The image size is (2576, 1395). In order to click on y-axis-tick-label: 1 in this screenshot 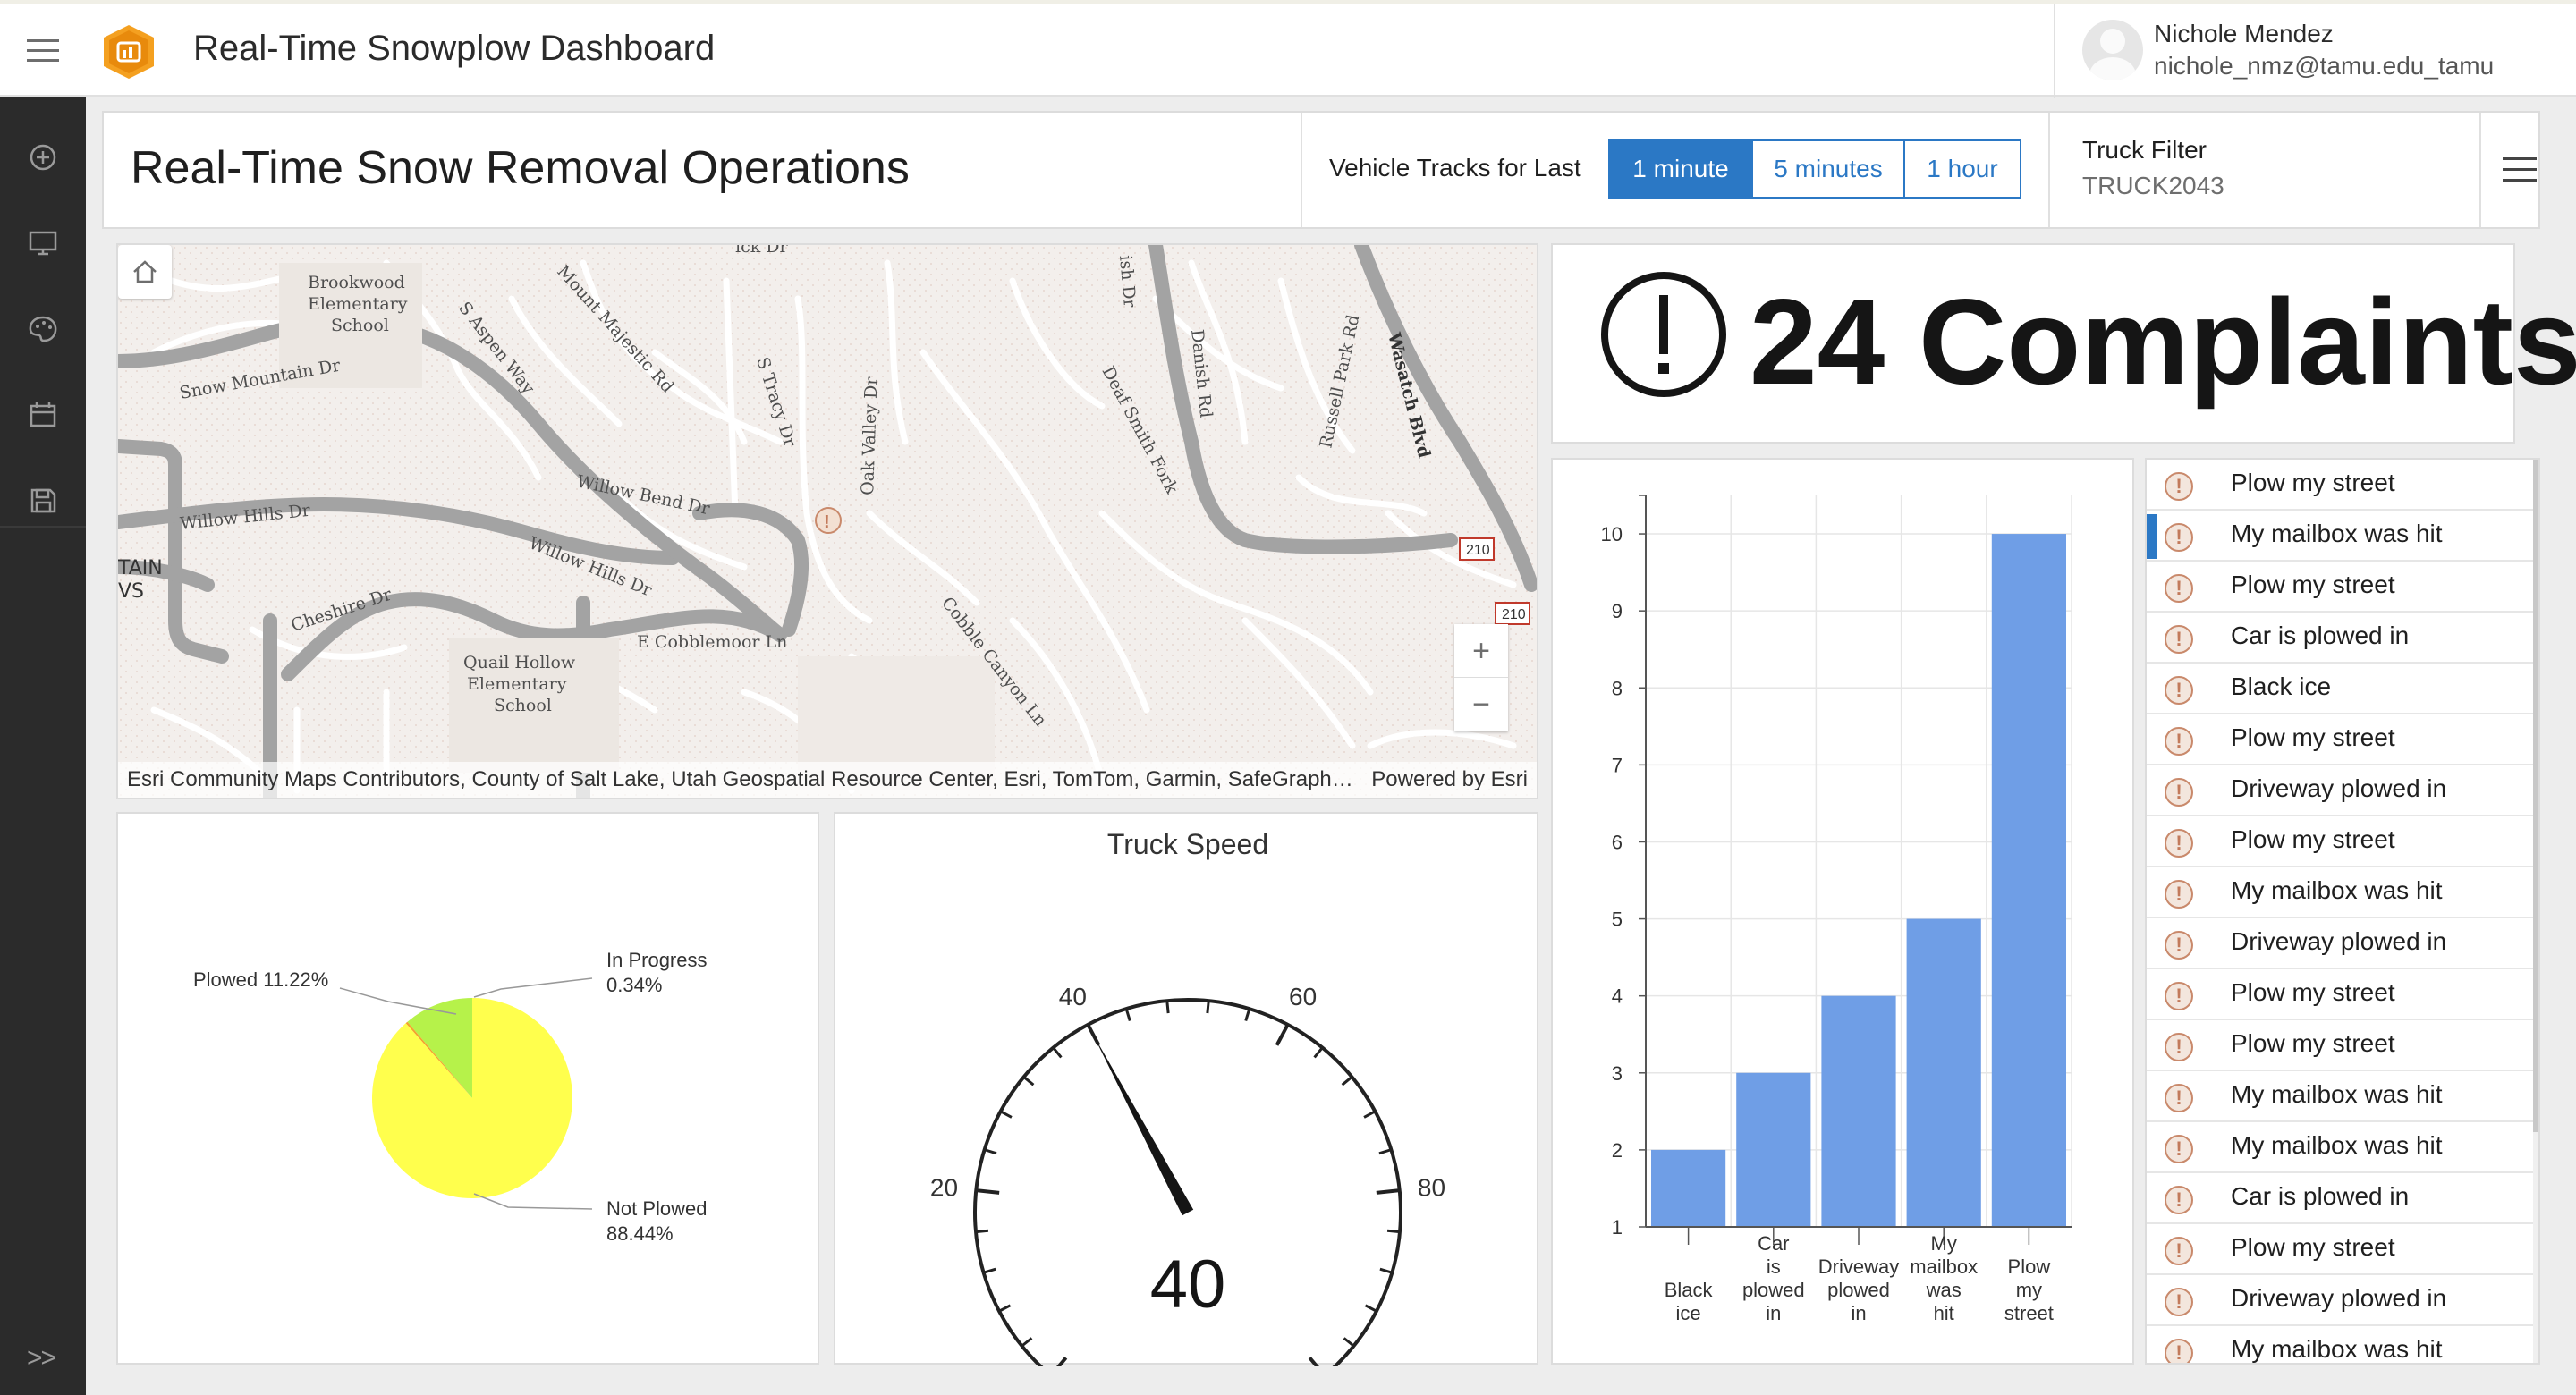, I will do `click(1617, 1227)`.